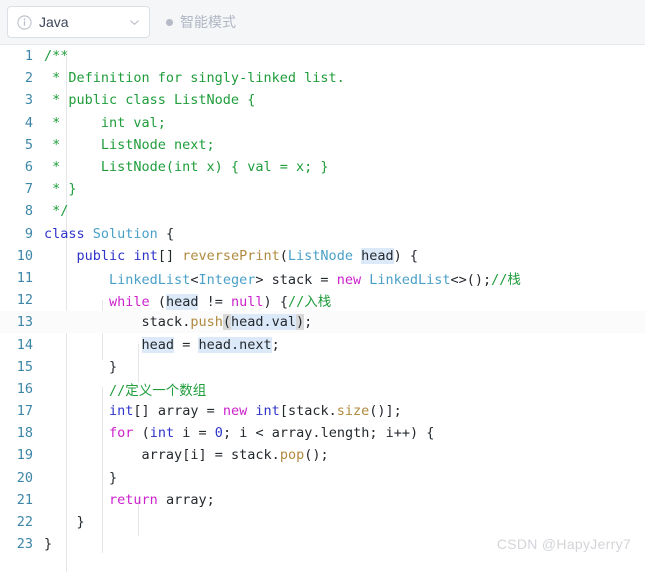 This screenshot has height=572, width=645. Describe the element at coordinates (28, 78) in the screenshot. I see `line-number: 2` at that location.